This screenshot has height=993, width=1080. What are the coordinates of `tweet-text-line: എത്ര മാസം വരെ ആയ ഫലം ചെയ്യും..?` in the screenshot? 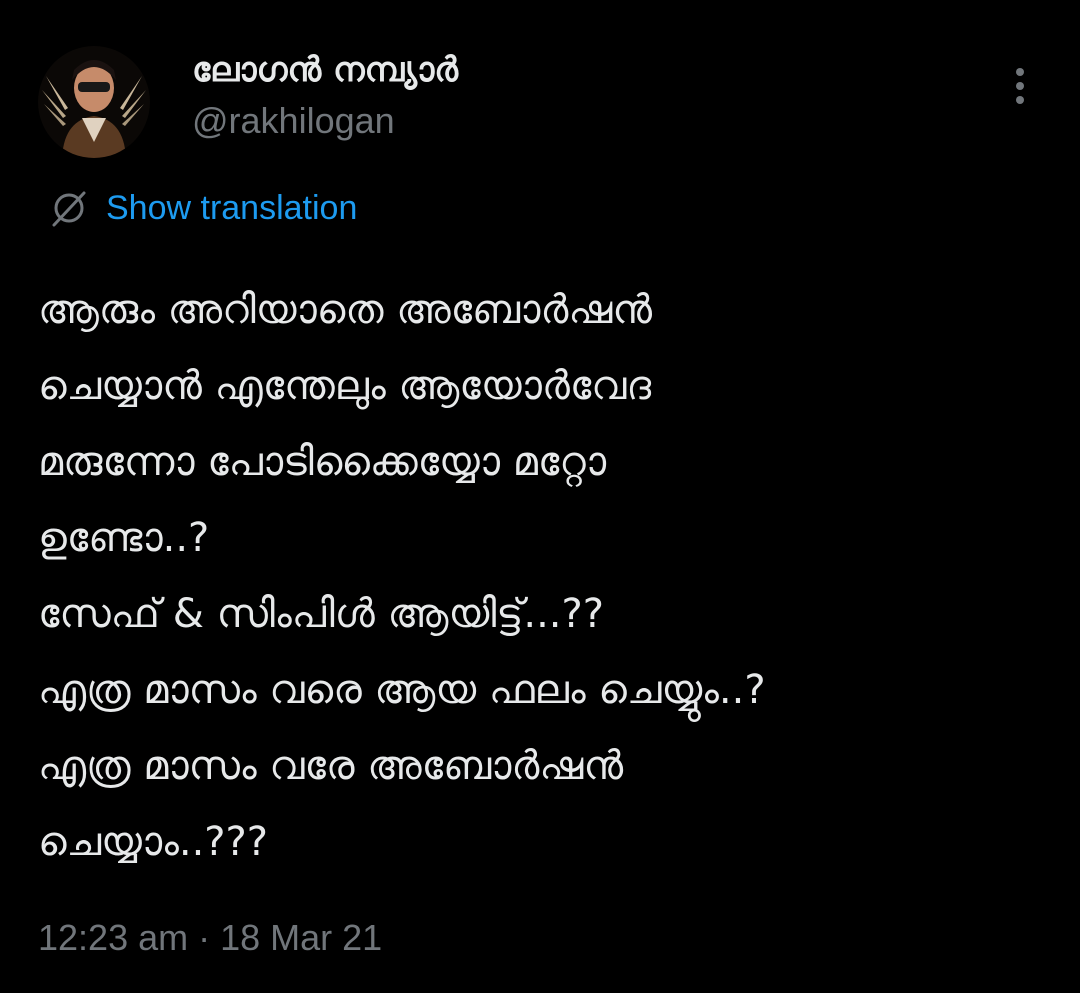 It's located at (402, 690).